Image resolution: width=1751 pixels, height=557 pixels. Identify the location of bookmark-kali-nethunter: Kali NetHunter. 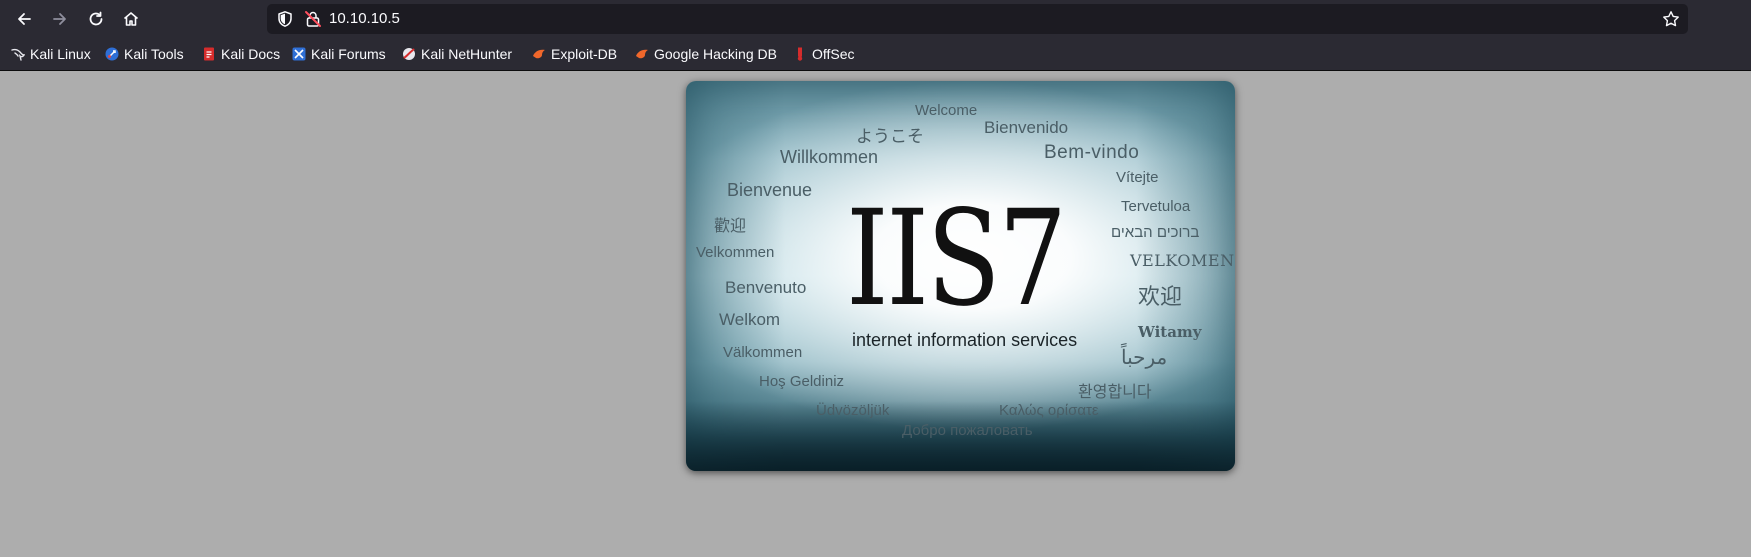
(457, 54).